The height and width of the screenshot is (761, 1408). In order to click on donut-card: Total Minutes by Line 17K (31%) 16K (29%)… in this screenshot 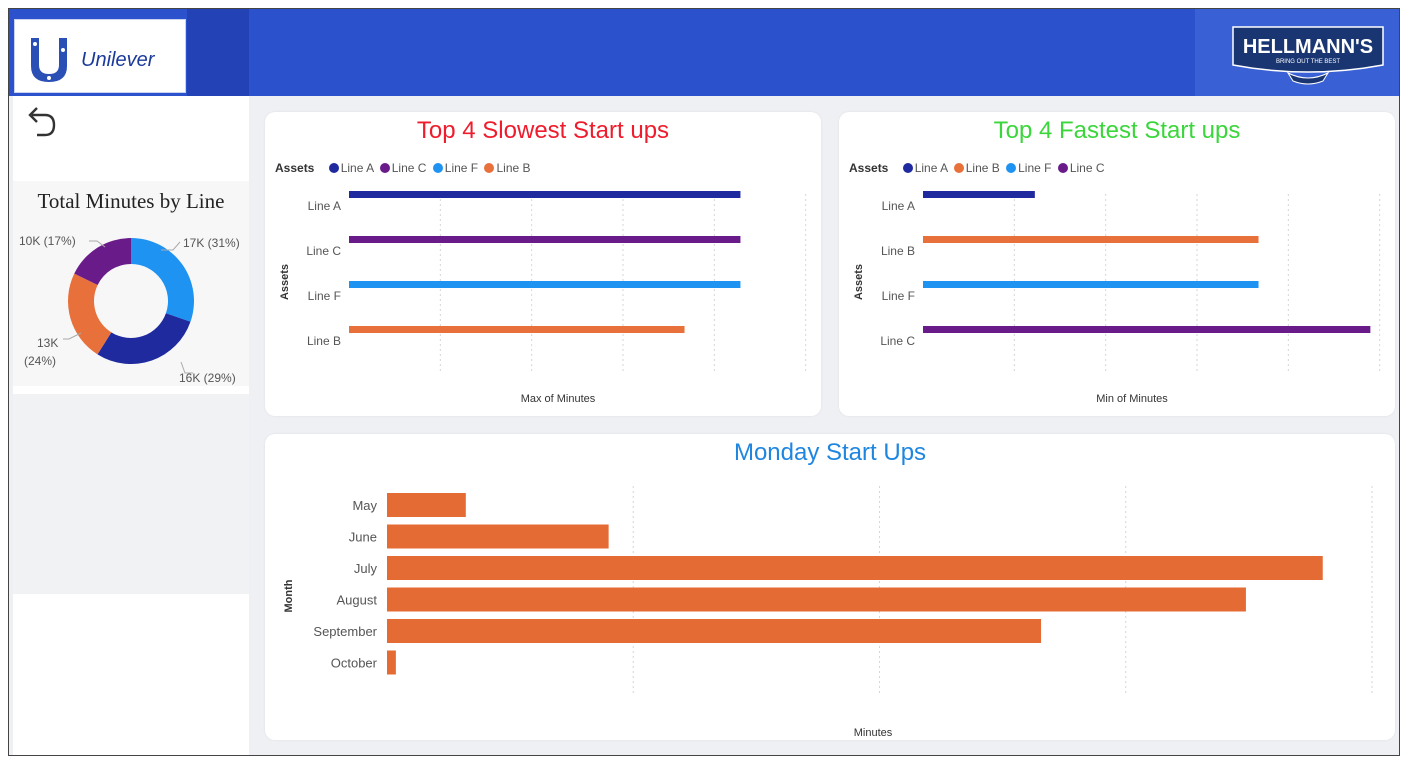, I will do `click(131, 283)`.